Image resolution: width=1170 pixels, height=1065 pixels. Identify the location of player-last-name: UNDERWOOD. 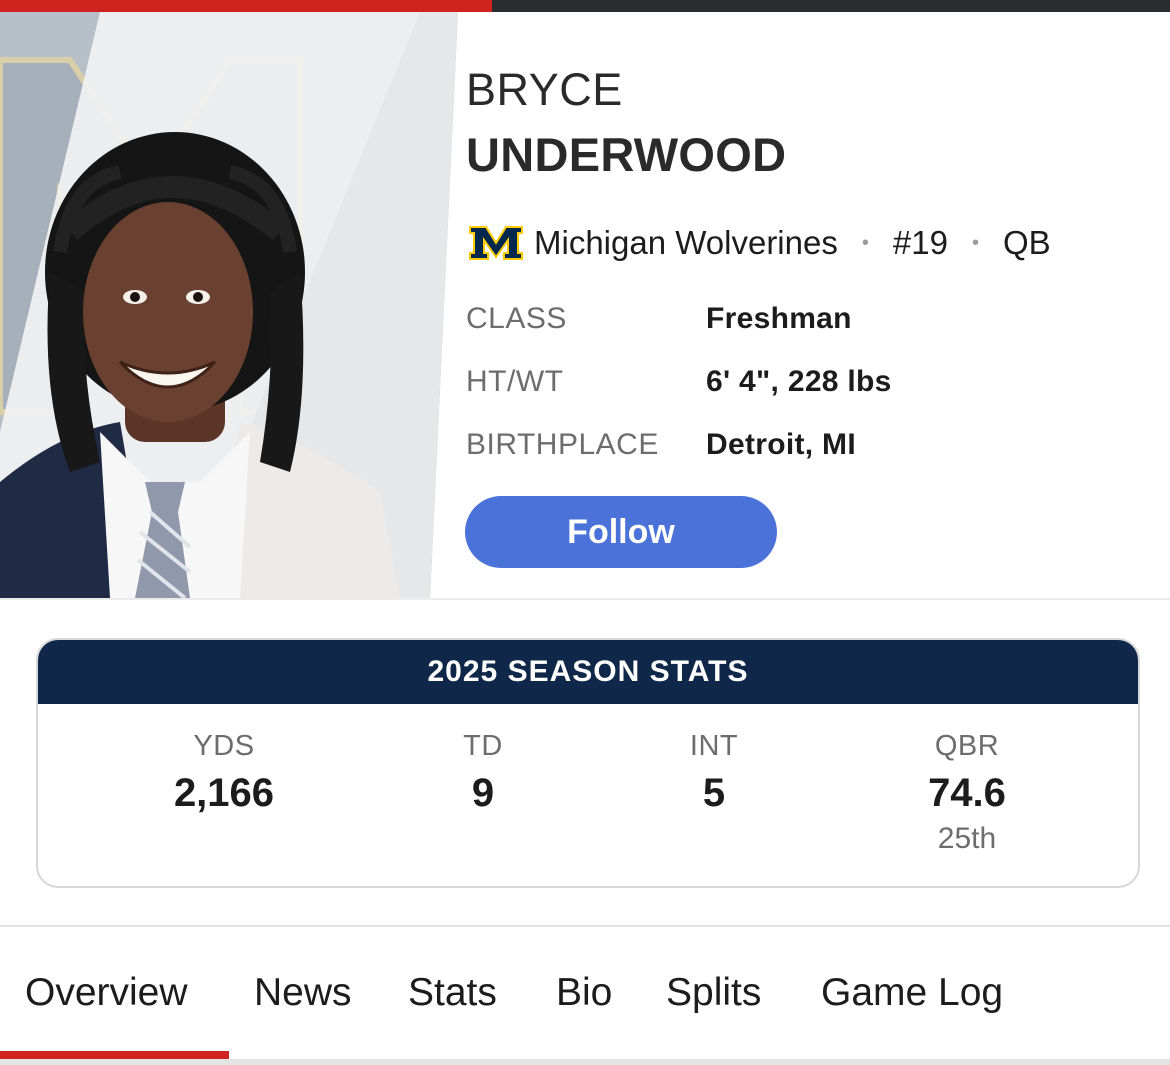
(626, 154).